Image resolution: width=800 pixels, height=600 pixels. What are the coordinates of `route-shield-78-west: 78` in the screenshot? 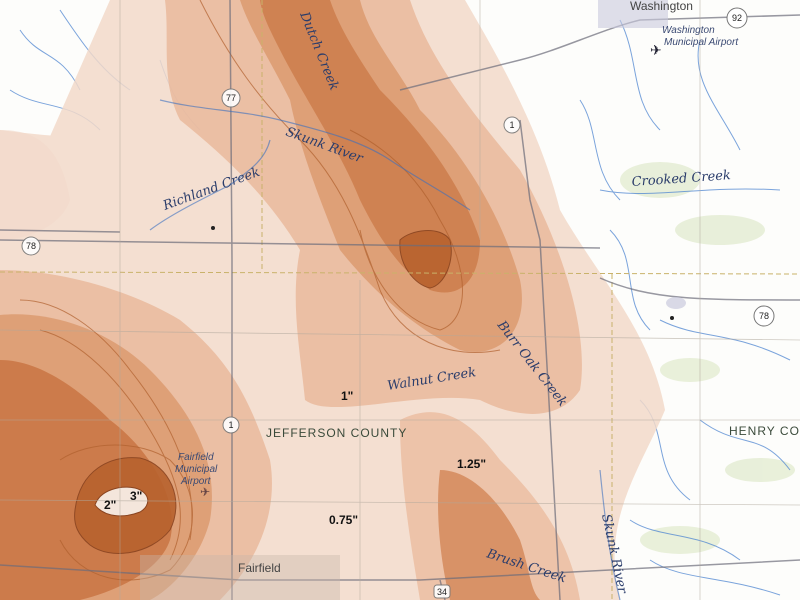 It's located at (31, 246).